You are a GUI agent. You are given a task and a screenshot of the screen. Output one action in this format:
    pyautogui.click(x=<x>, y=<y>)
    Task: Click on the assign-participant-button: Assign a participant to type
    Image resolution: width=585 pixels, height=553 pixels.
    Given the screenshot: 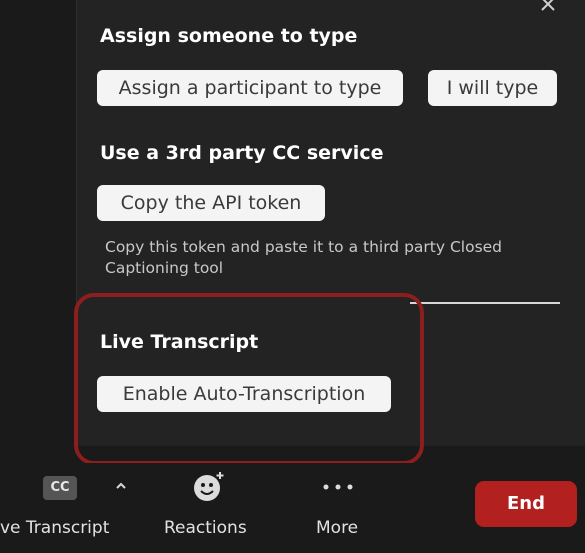 What is the action you would take?
    pyautogui.click(x=250, y=88)
    